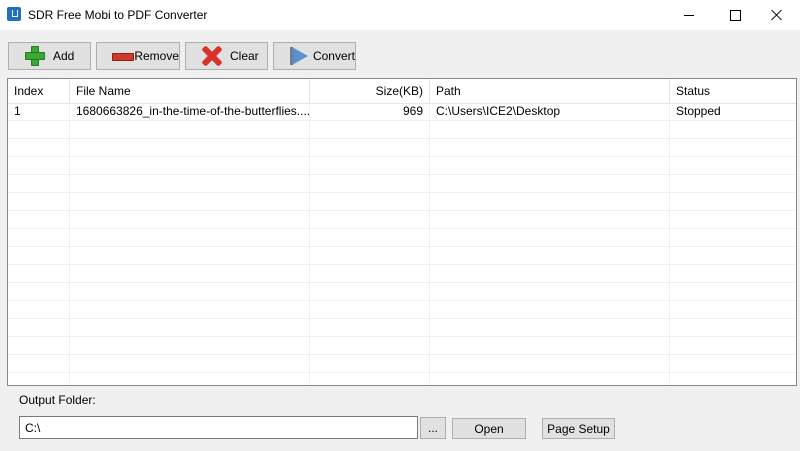 The width and height of the screenshot is (800, 451). I want to click on close-icon, so click(777, 15).